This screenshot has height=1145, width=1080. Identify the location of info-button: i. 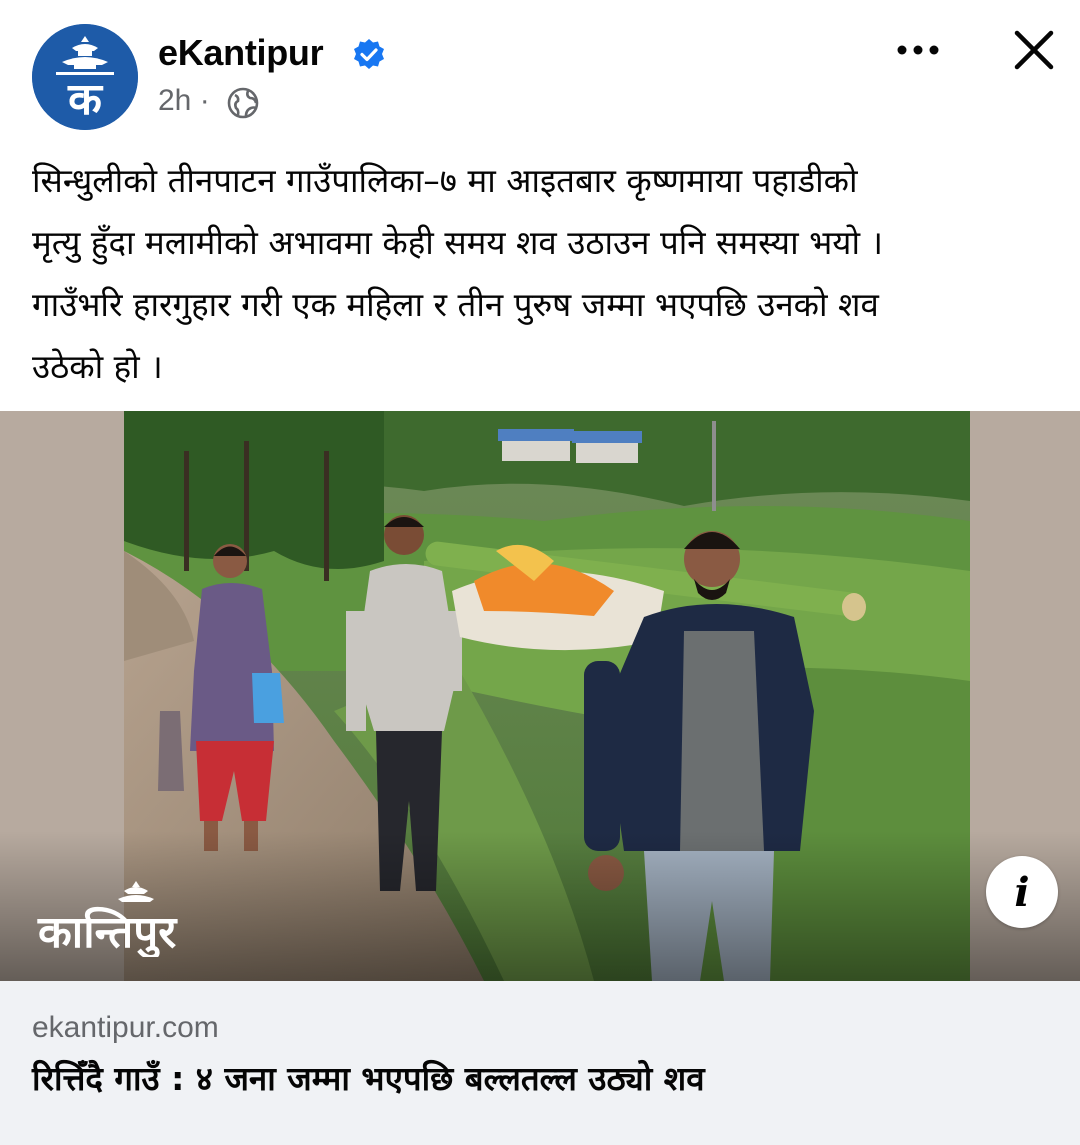
(1022, 892).